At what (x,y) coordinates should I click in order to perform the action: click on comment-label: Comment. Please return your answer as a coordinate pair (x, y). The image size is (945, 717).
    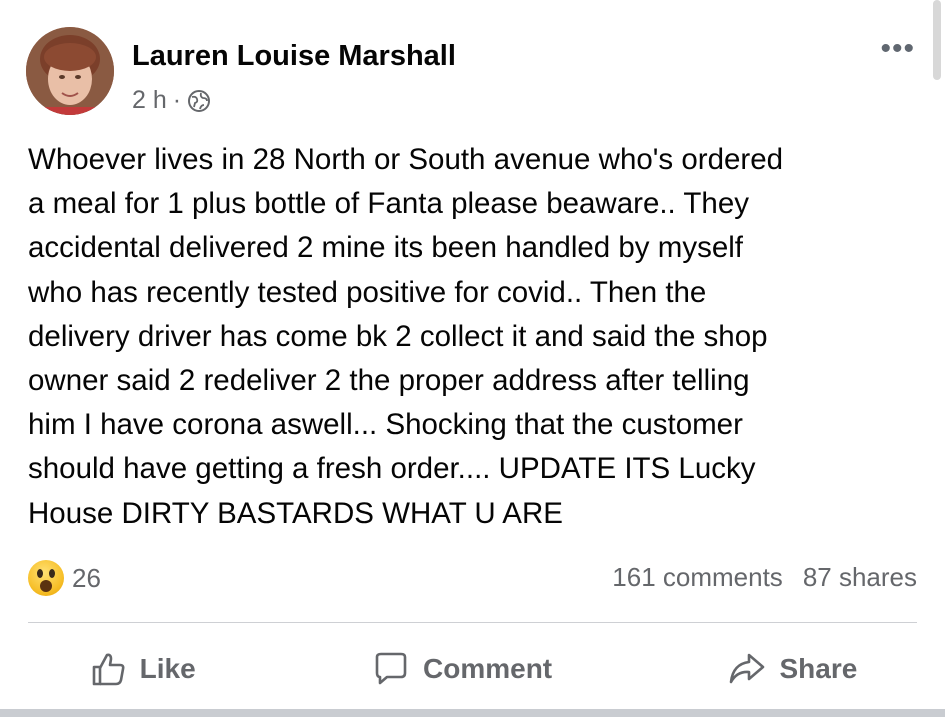
    Looking at the image, I should click on (488, 668).